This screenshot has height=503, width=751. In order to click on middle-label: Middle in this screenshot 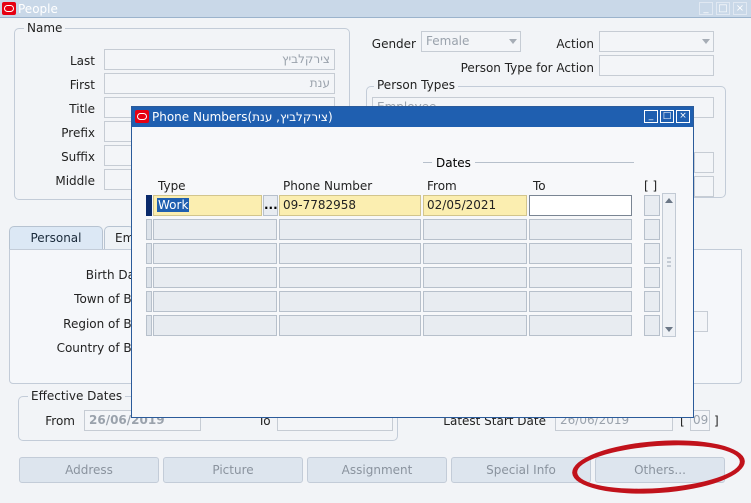, I will do `click(75, 181)`.